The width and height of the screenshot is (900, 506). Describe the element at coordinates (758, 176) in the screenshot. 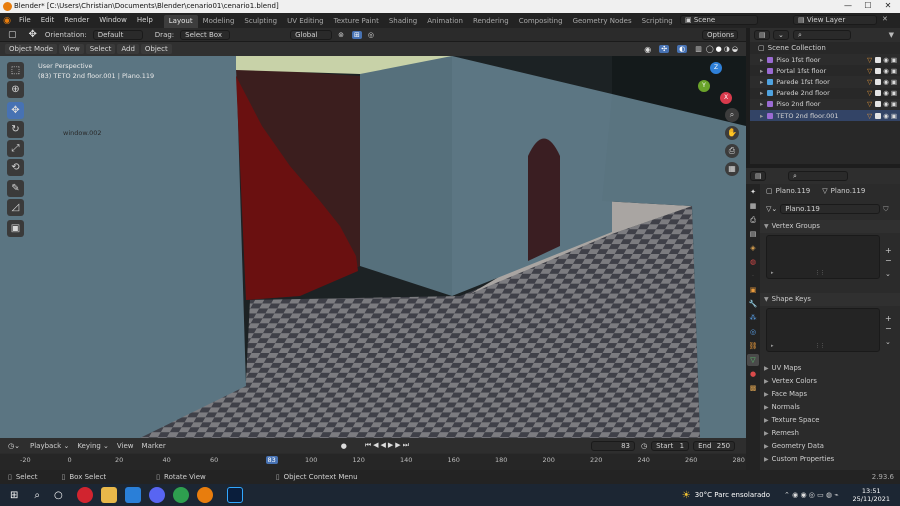

I see `properties-editor-type-icon: ▤` at that location.